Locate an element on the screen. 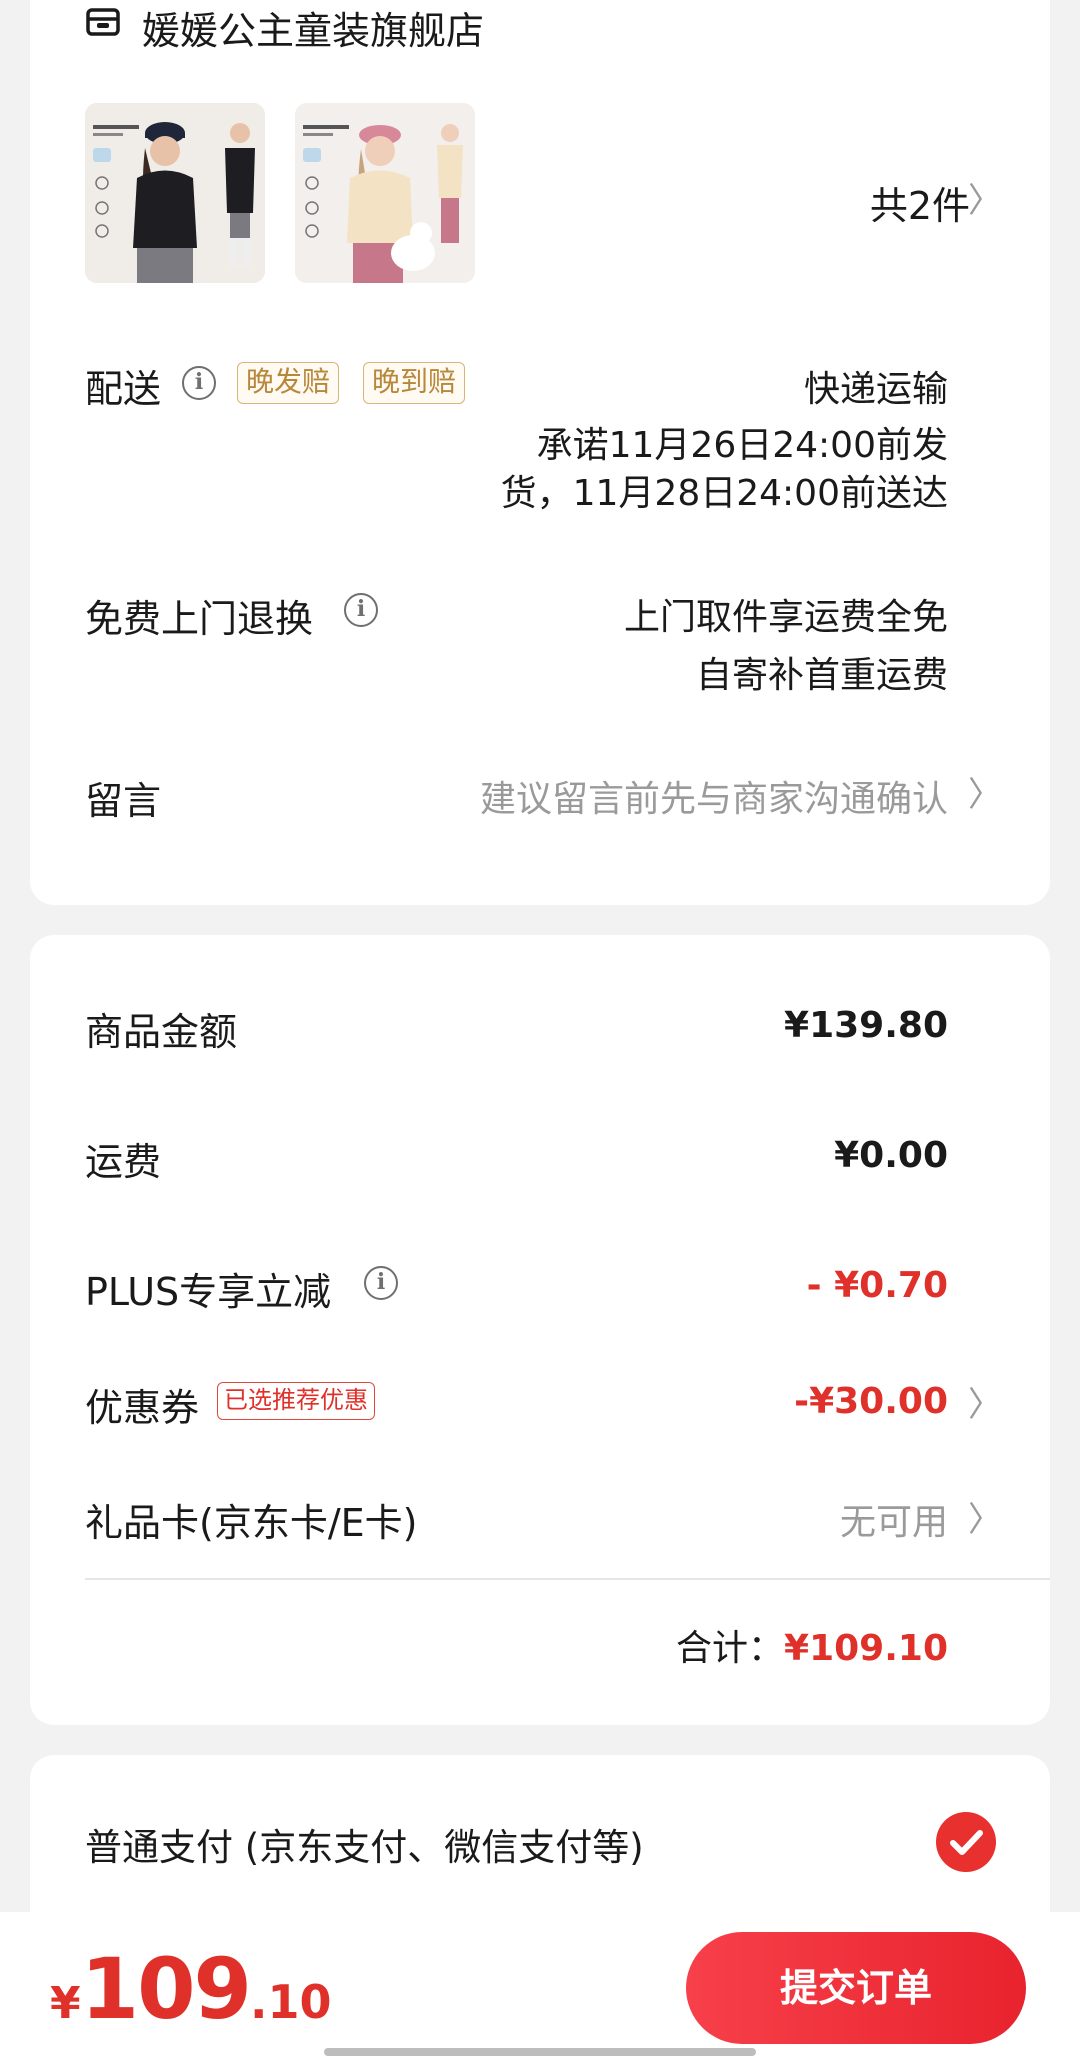  delivery-promise: 承诺11月26日24:00前发 is located at coordinates (742, 445).